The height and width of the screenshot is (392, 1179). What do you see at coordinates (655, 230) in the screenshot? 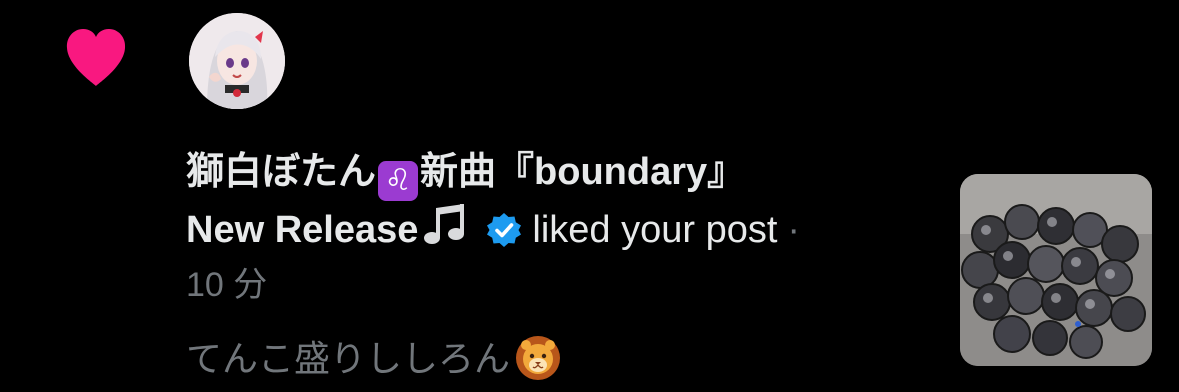
I see `notification-action: liked your post` at bounding box center [655, 230].